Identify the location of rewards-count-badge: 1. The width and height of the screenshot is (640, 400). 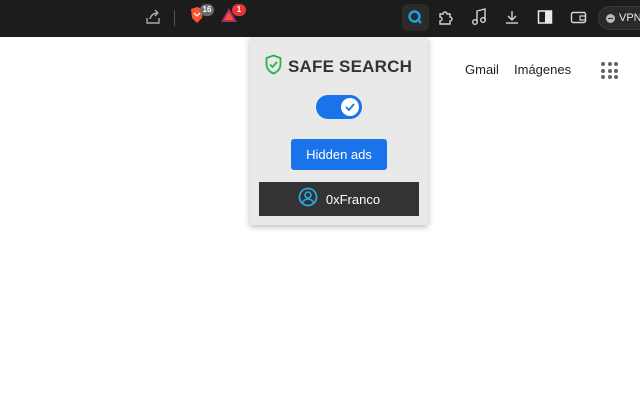
(239, 10).